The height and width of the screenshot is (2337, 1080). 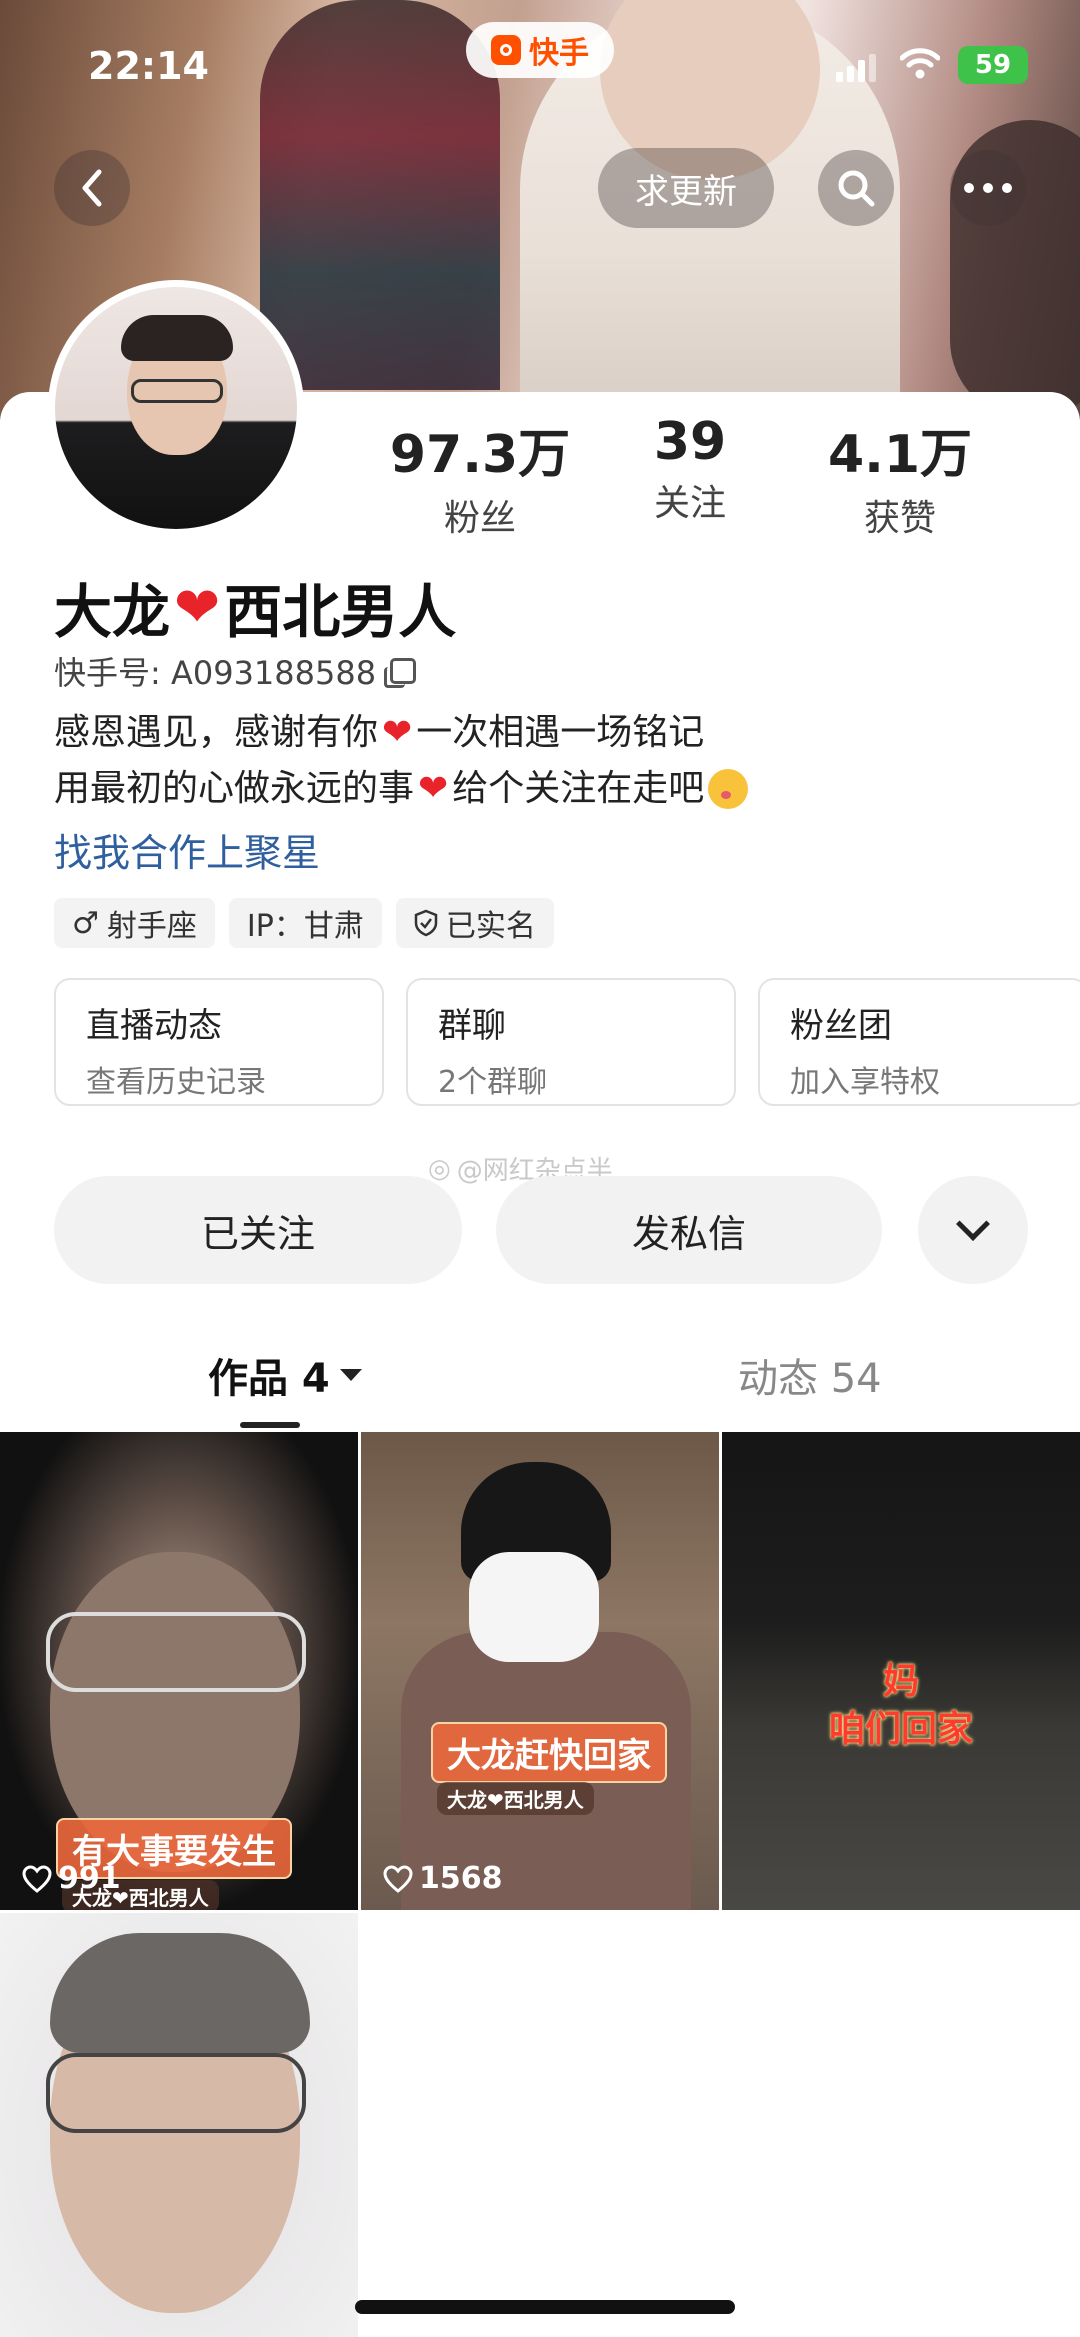 I want to click on content-tabs: 作品 4 动态 54, so click(x=540, y=1386).